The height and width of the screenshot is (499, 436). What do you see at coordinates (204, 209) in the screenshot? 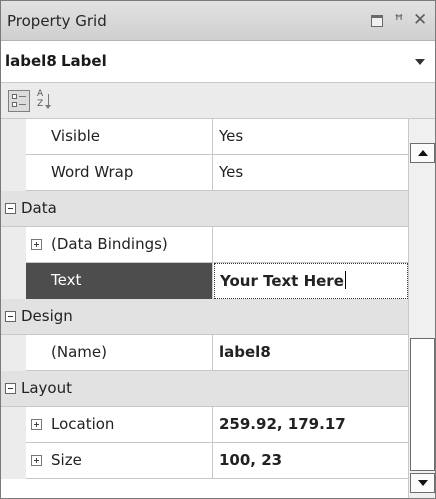
I see `category-data: Data` at bounding box center [204, 209].